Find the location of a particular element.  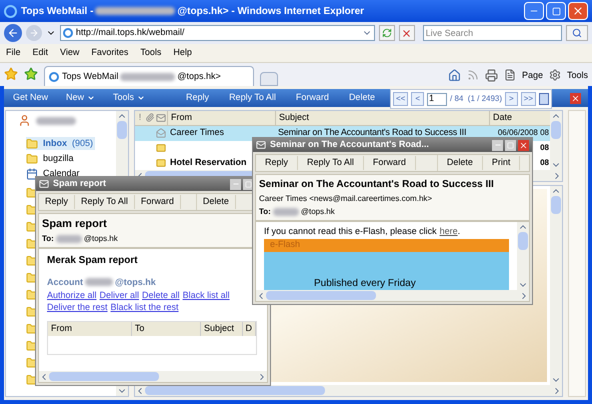

recipient-domain: @tops.hk is located at coordinates (317, 212).